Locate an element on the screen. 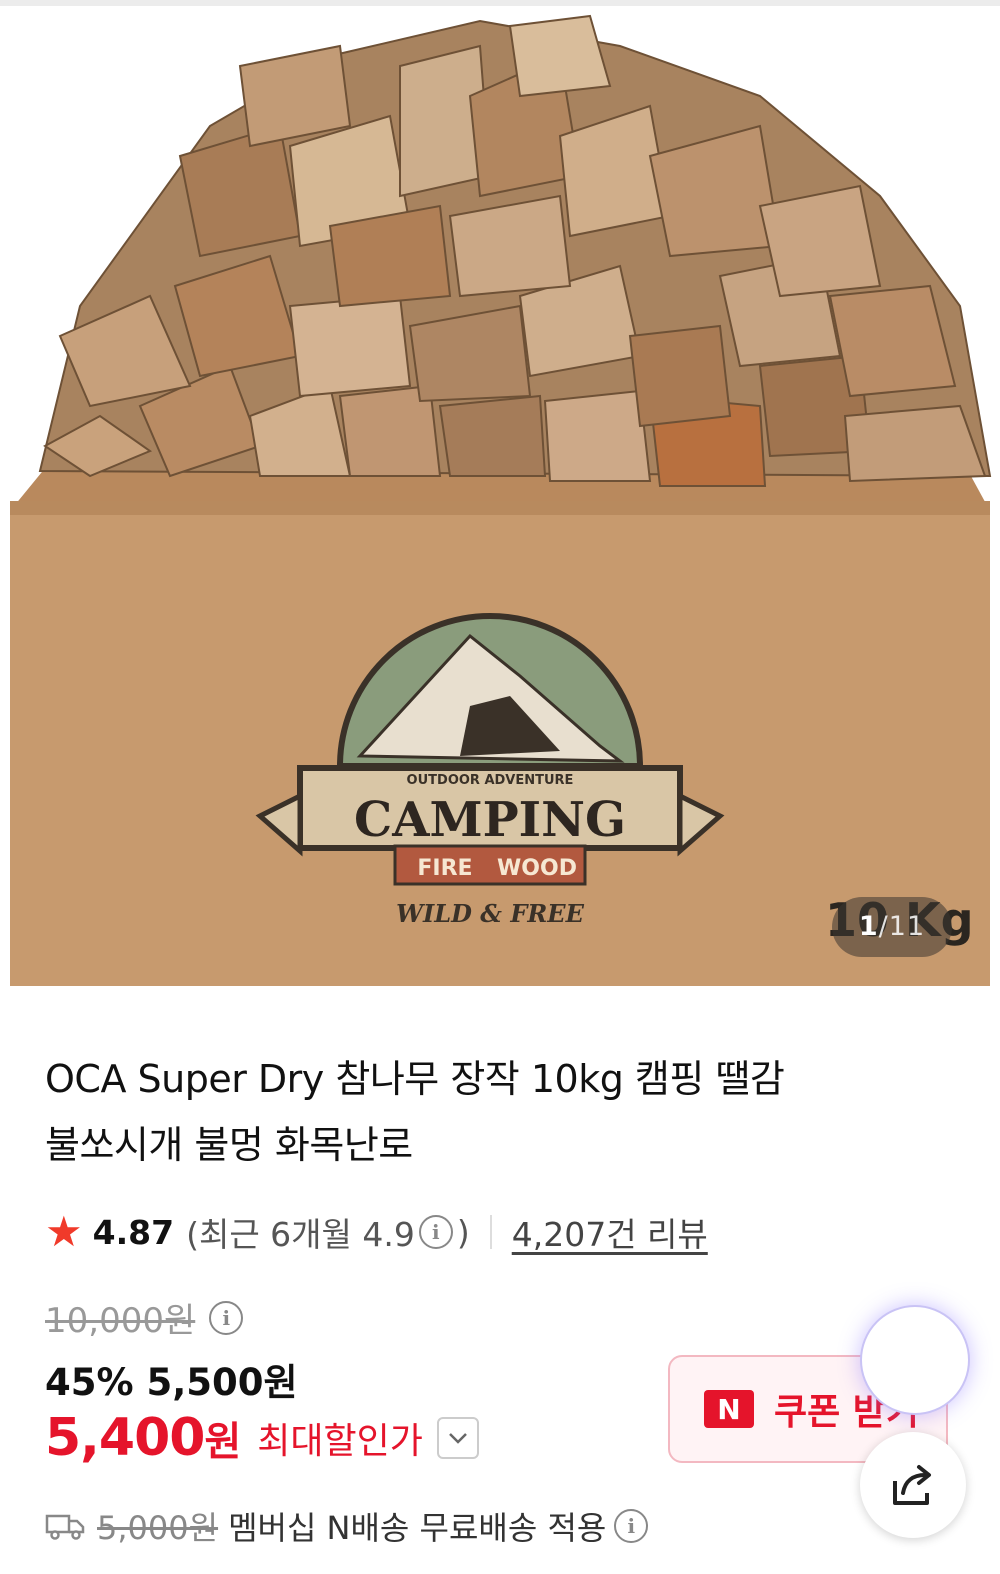 The width and height of the screenshot is (1000, 1574). recent-rating-text: (최근 6개월 4.9 is located at coordinates (300, 1234).